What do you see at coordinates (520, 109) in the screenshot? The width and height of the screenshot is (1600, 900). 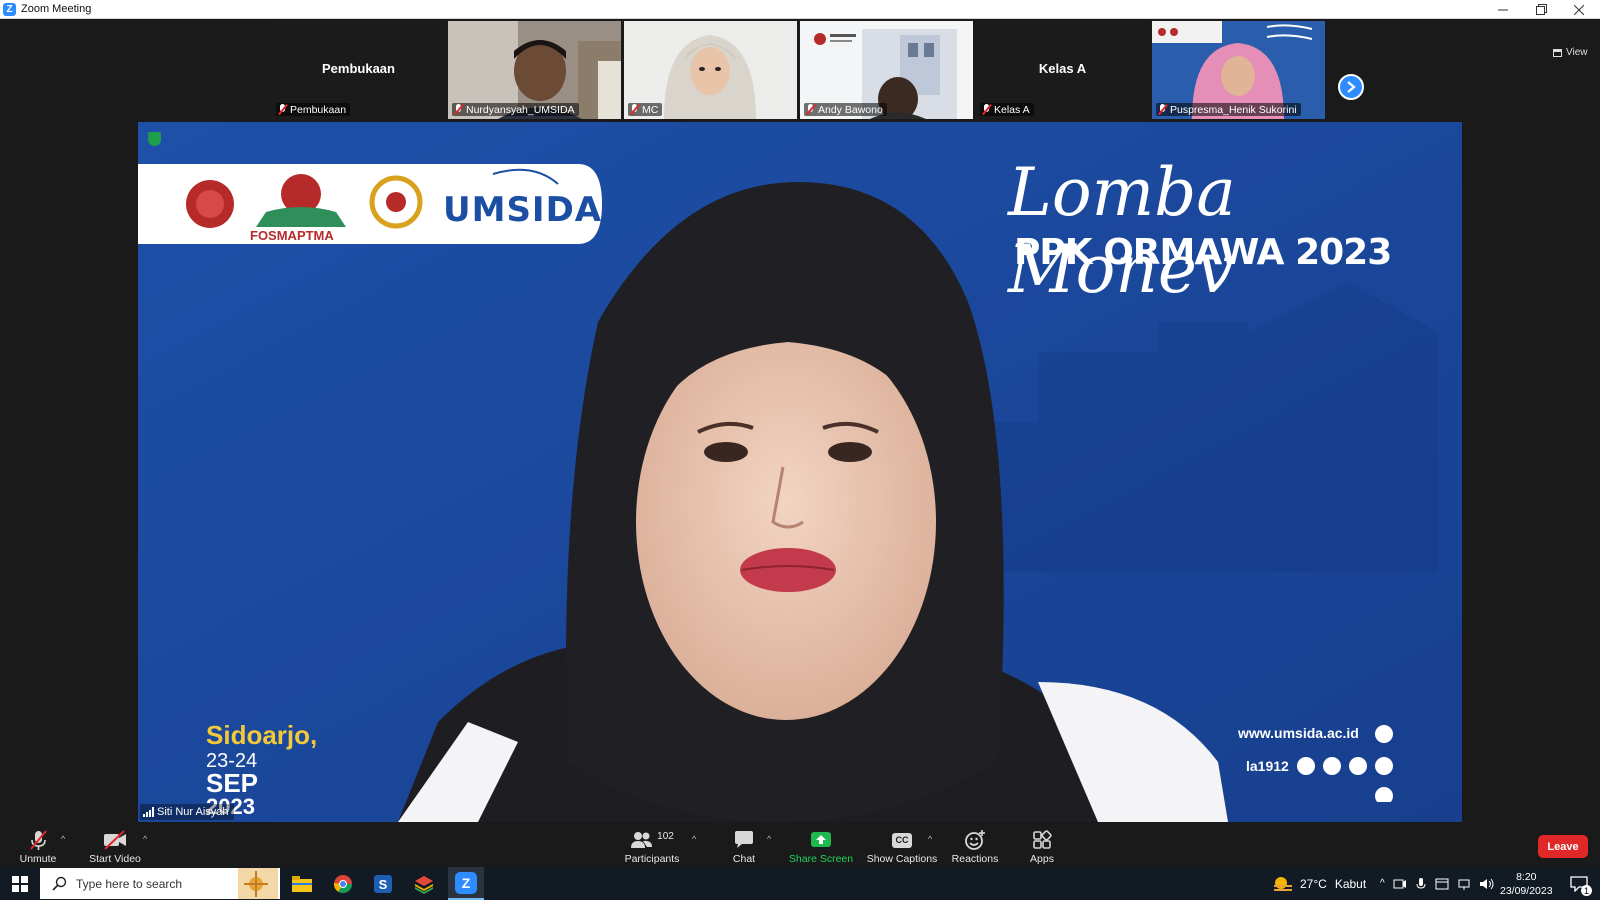 I see `participant-name: Nurdyansyah_UMSIDA` at bounding box center [520, 109].